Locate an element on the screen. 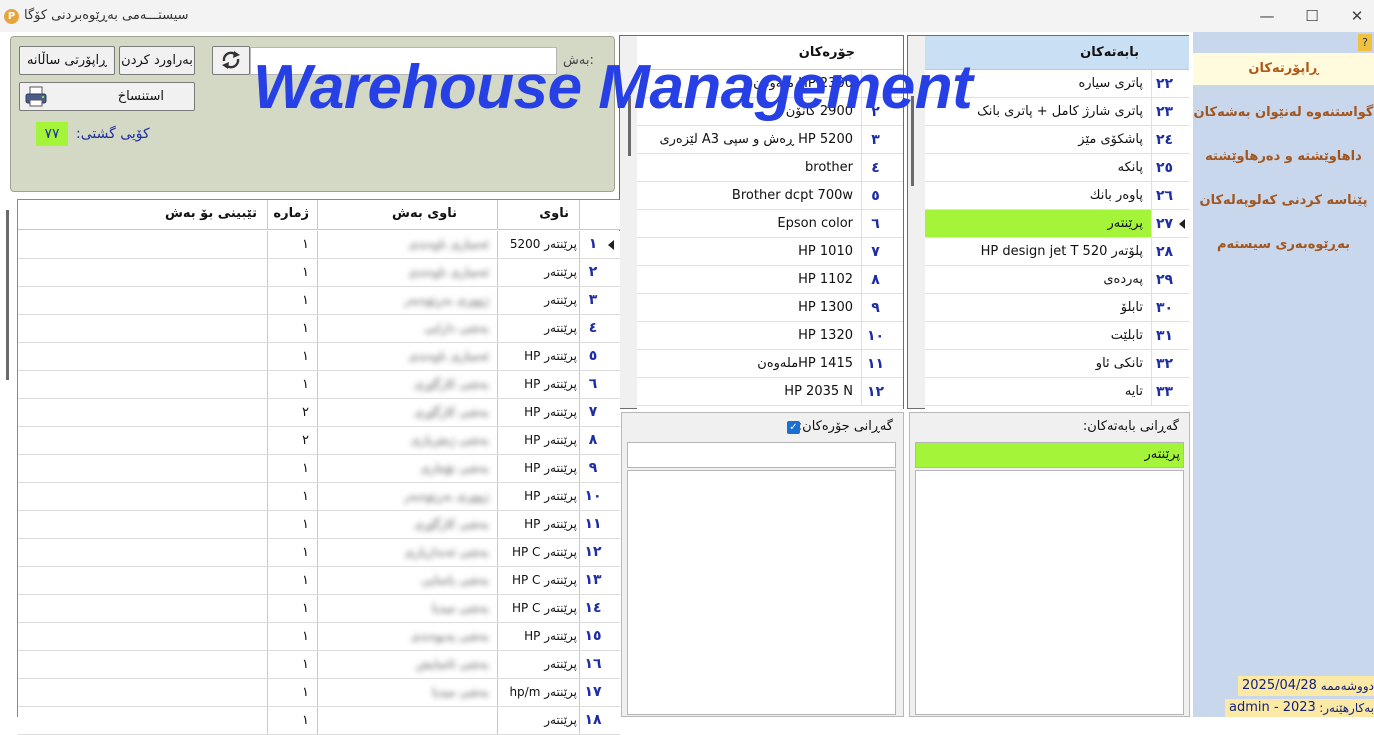 This screenshot has height=735, width=1374. categories-filter-input: پرێنتەر is located at coordinates (1049, 455).